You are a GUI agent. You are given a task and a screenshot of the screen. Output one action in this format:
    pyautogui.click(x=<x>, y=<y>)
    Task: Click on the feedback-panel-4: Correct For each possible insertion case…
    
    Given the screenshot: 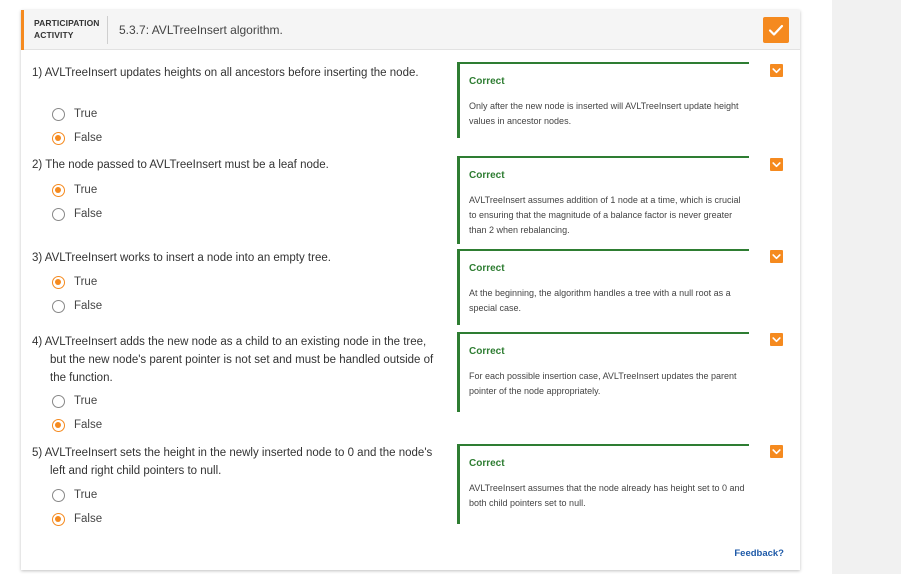 What is the action you would take?
    pyautogui.click(x=603, y=372)
    